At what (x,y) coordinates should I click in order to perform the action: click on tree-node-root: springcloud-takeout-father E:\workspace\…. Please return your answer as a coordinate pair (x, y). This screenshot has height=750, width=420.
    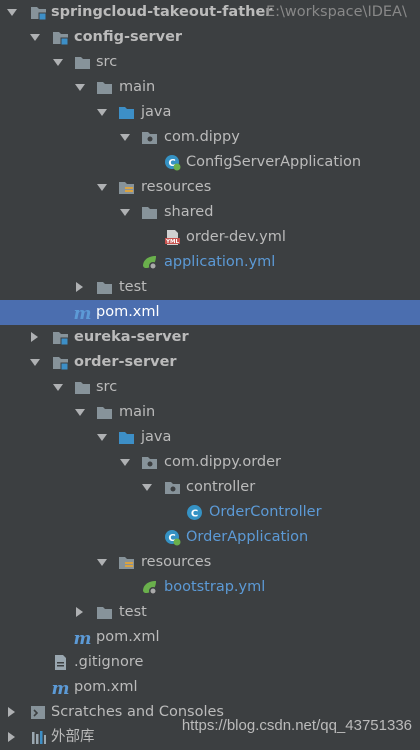
    Looking at the image, I should click on (210, 12).